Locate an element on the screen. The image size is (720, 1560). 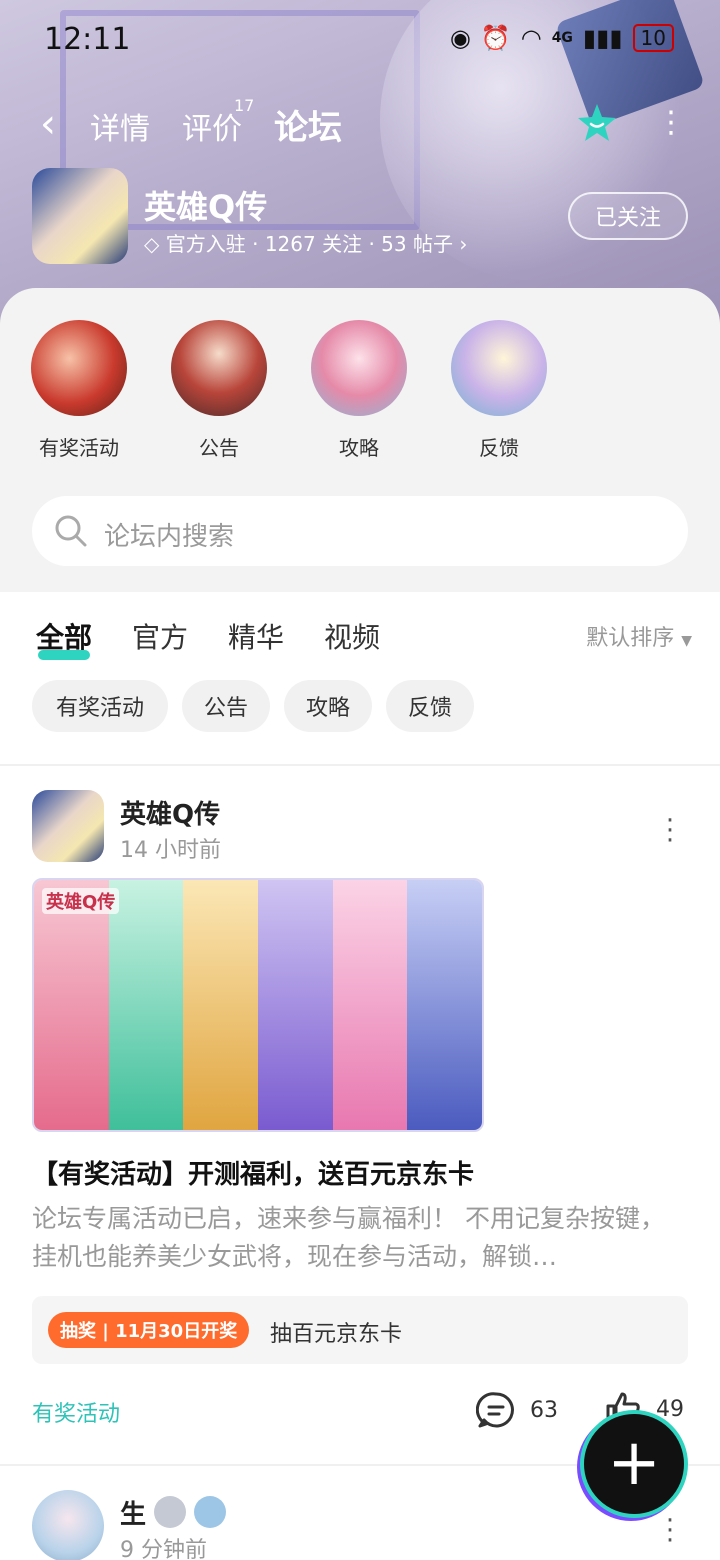
category-rewards-image is located at coordinates (79, 368).